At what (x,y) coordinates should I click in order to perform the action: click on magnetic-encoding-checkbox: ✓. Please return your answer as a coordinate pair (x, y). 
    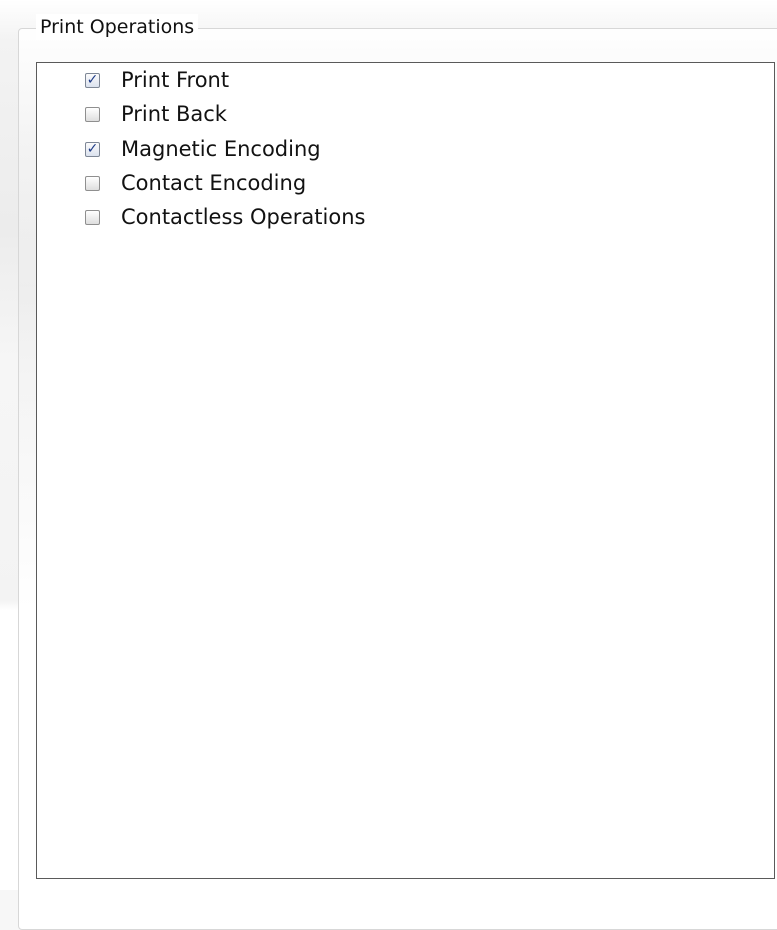
    Looking at the image, I should click on (92, 149).